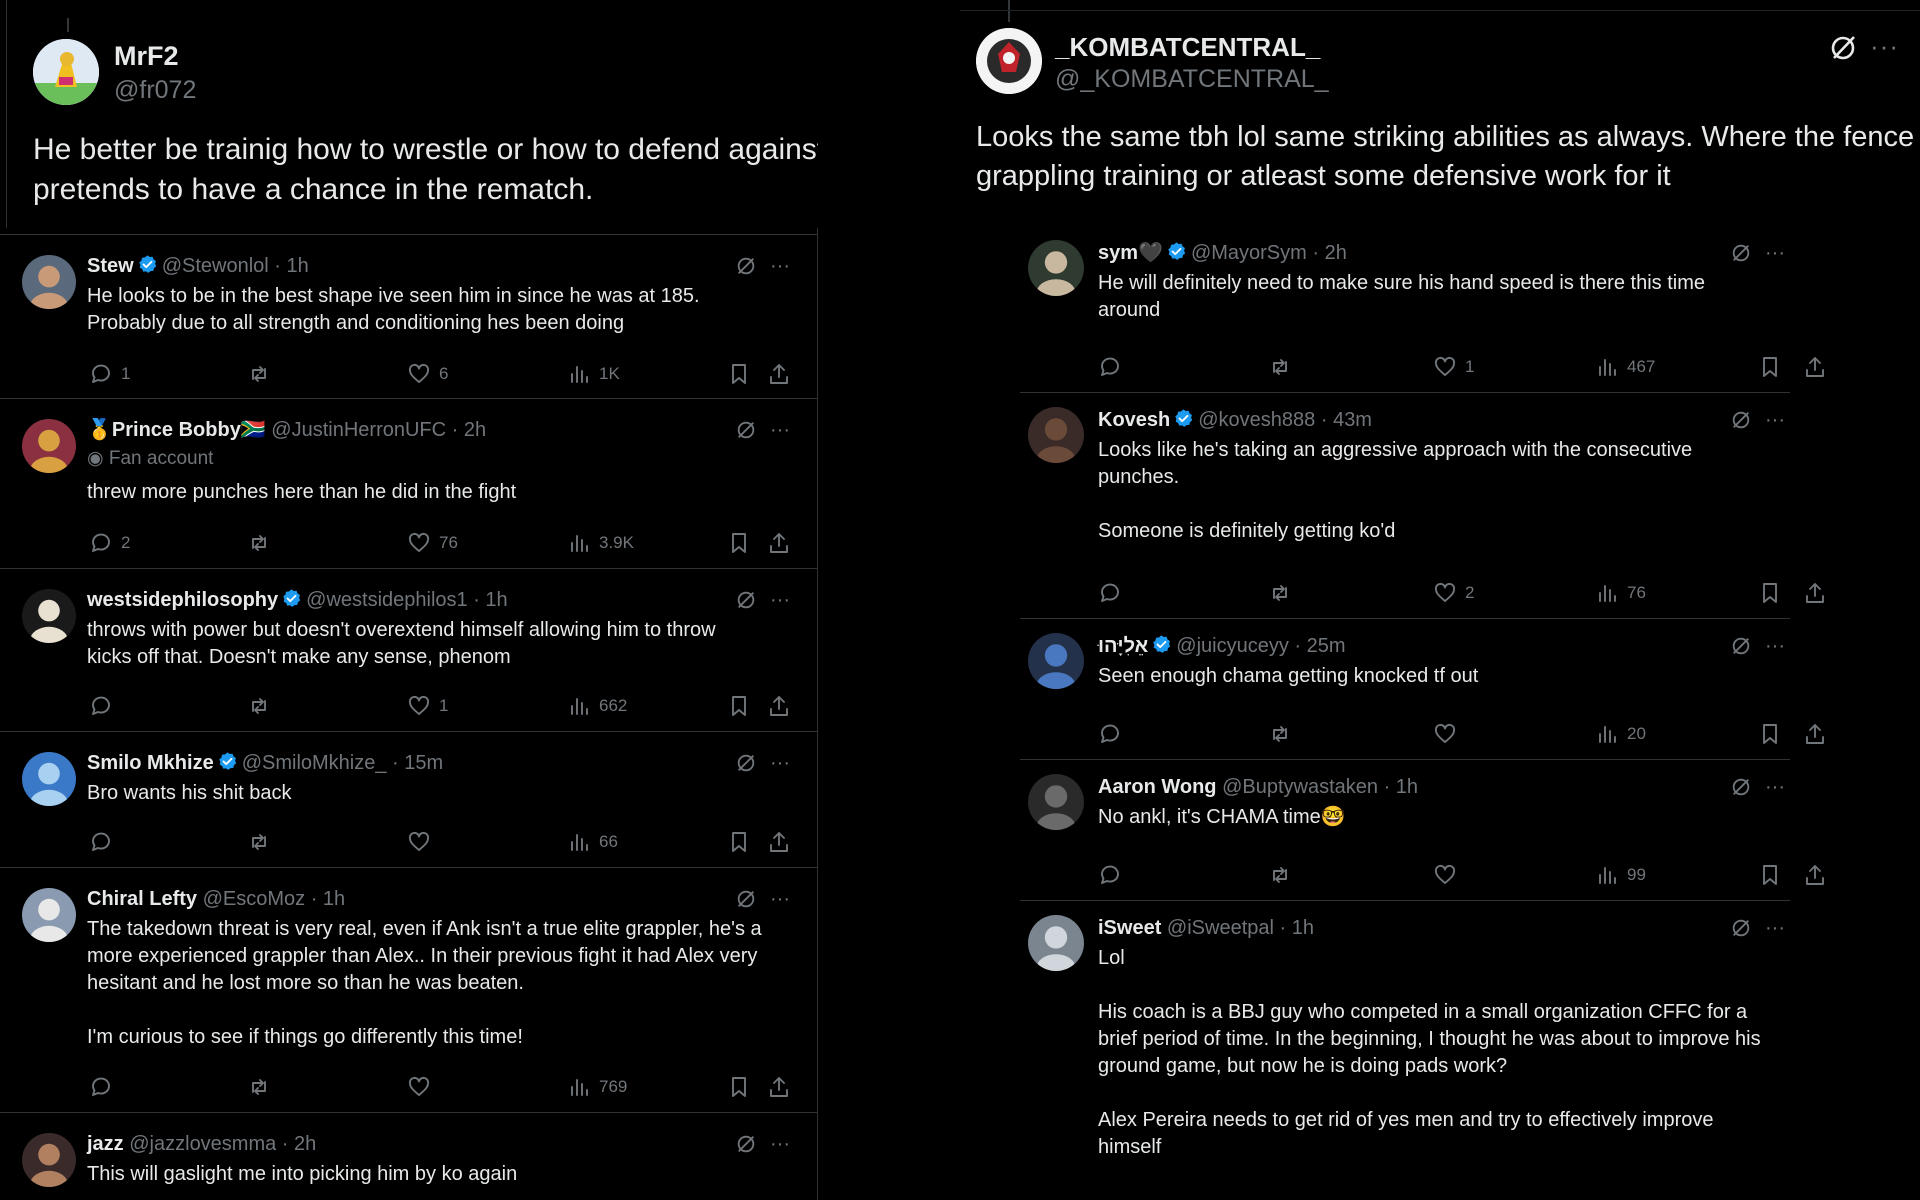  I want to click on views-button: 76, so click(1620, 593).